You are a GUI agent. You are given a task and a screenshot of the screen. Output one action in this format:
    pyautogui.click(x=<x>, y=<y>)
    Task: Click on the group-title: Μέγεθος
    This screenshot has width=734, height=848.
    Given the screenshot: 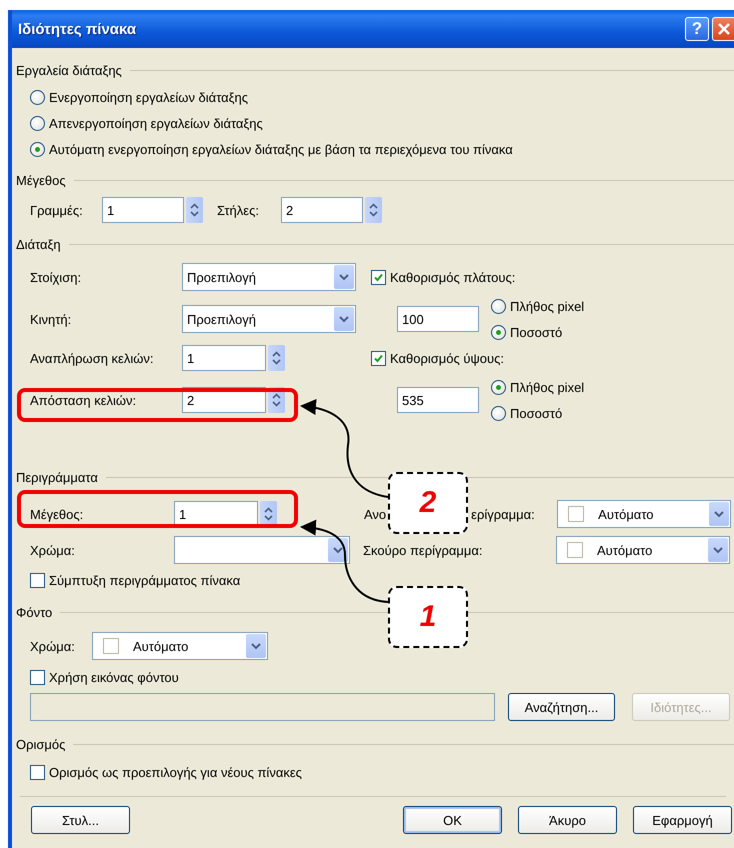 What is the action you would take?
    pyautogui.click(x=41, y=180)
    